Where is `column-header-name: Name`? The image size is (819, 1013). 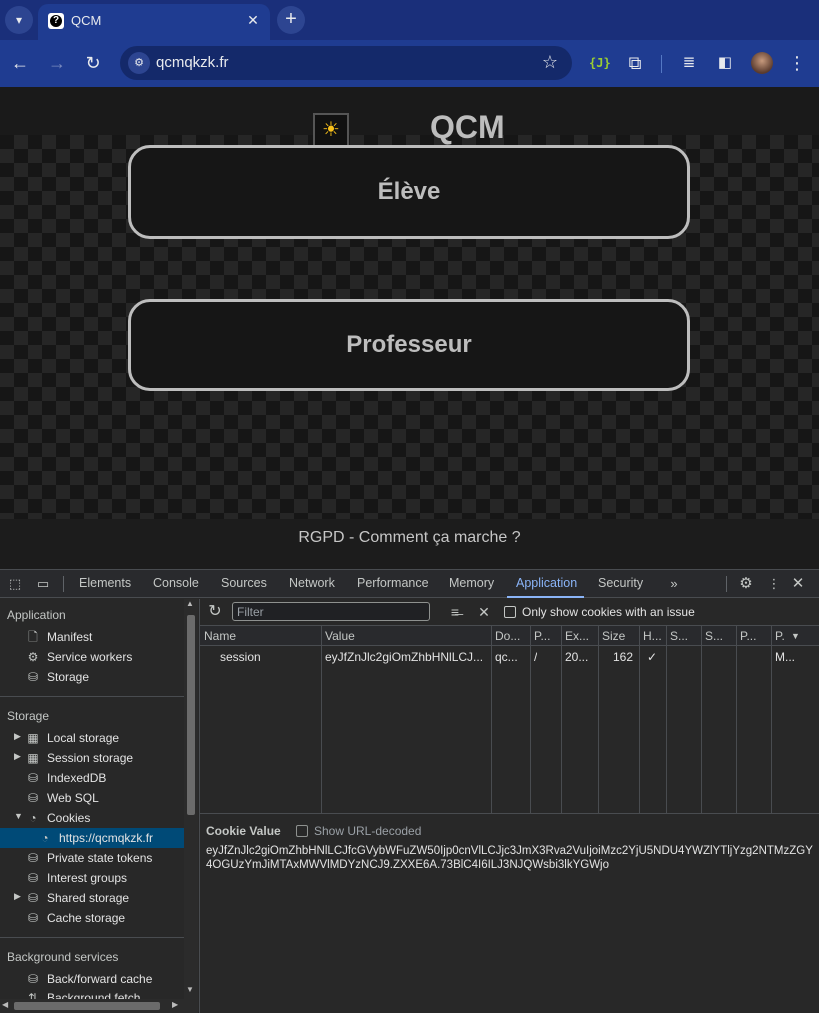 column-header-name: Name is located at coordinates (220, 636).